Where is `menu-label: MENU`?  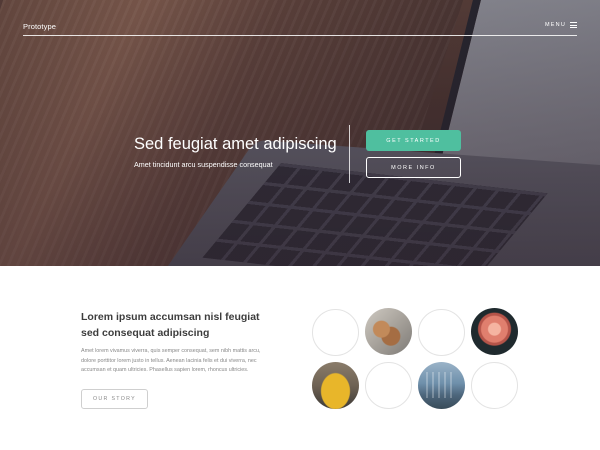
menu-label: MENU is located at coordinates (555, 25).